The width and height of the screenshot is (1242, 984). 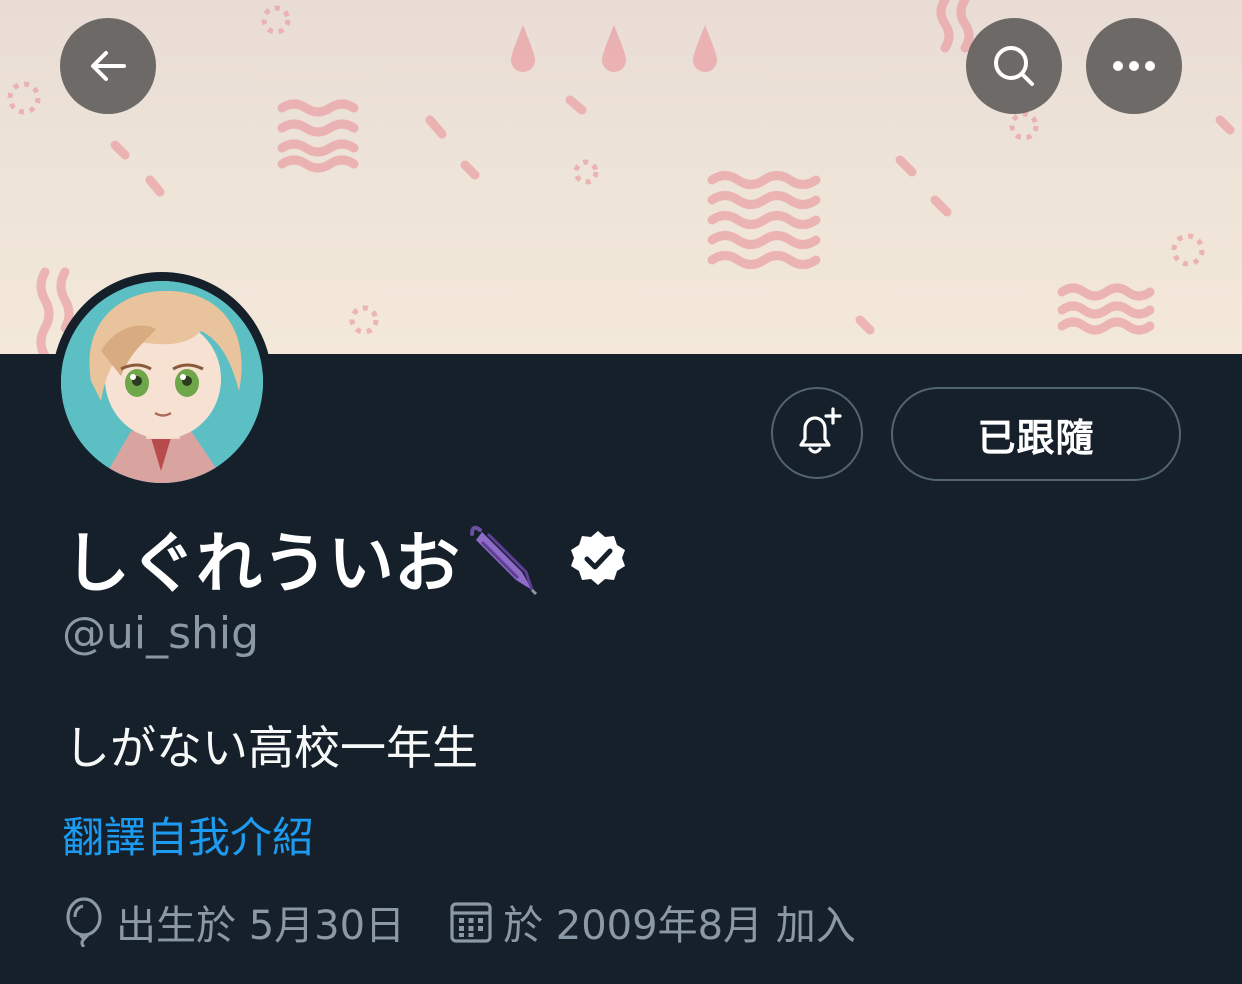 What do you see at coordinates (262, 563) in the screenshot?
I see `display-name: しぐれういお` at bounding box center [262, 563].